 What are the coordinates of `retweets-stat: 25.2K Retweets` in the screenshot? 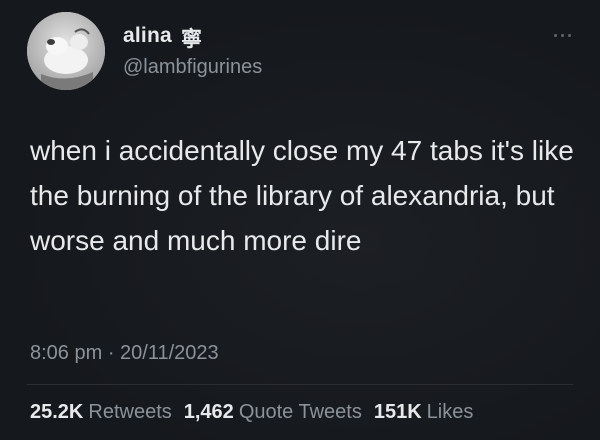 It's located at (107, 412).